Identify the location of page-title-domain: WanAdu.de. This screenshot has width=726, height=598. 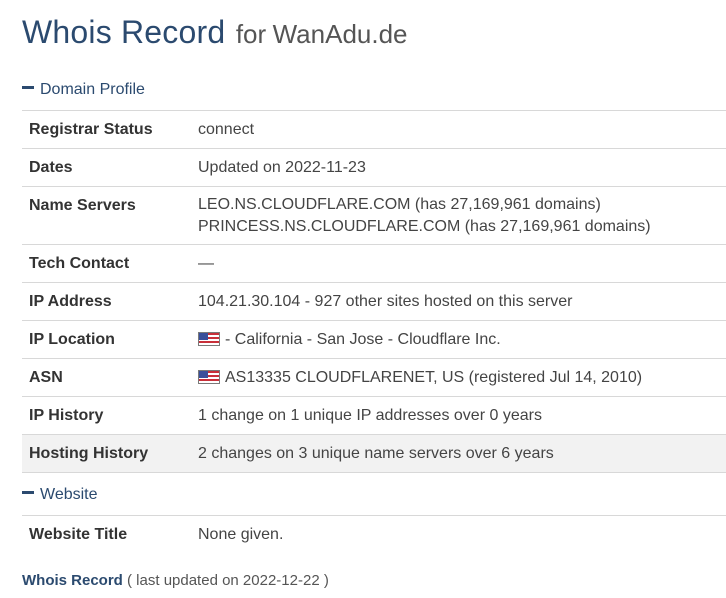
(340, 34).